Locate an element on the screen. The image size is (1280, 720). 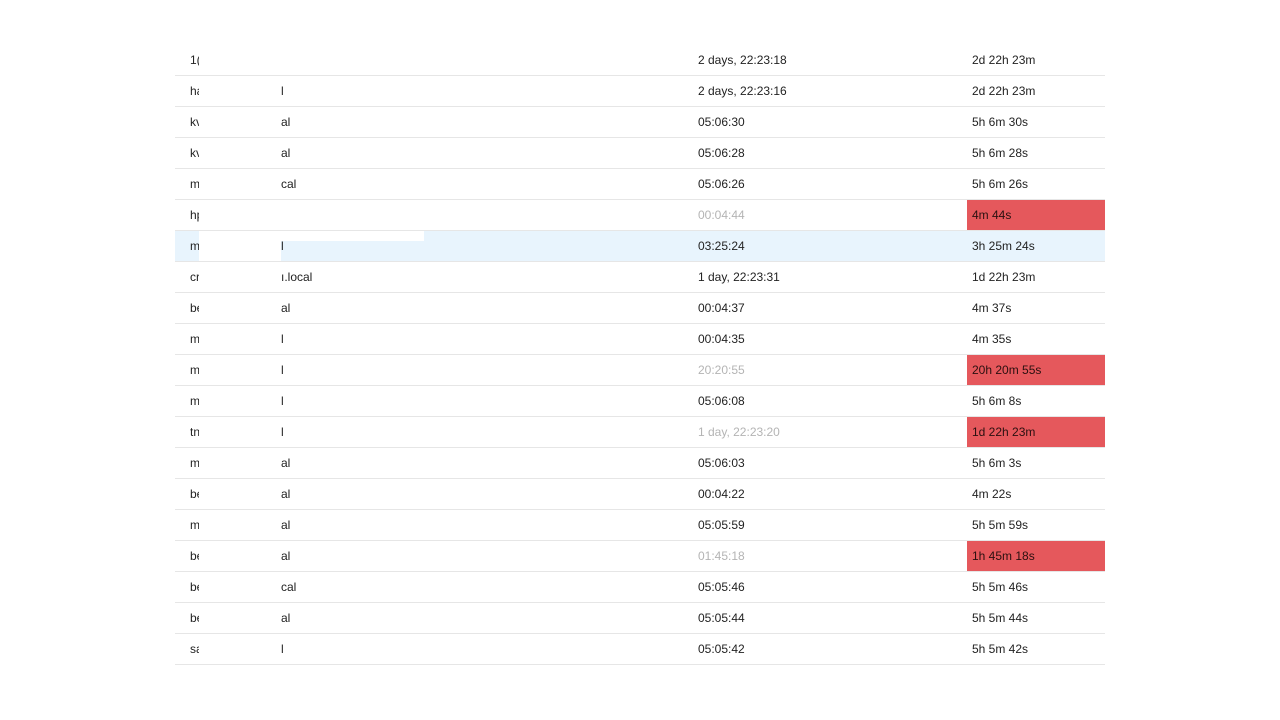
duration-cell: 4m 22s is located at coordinates (992, 494).